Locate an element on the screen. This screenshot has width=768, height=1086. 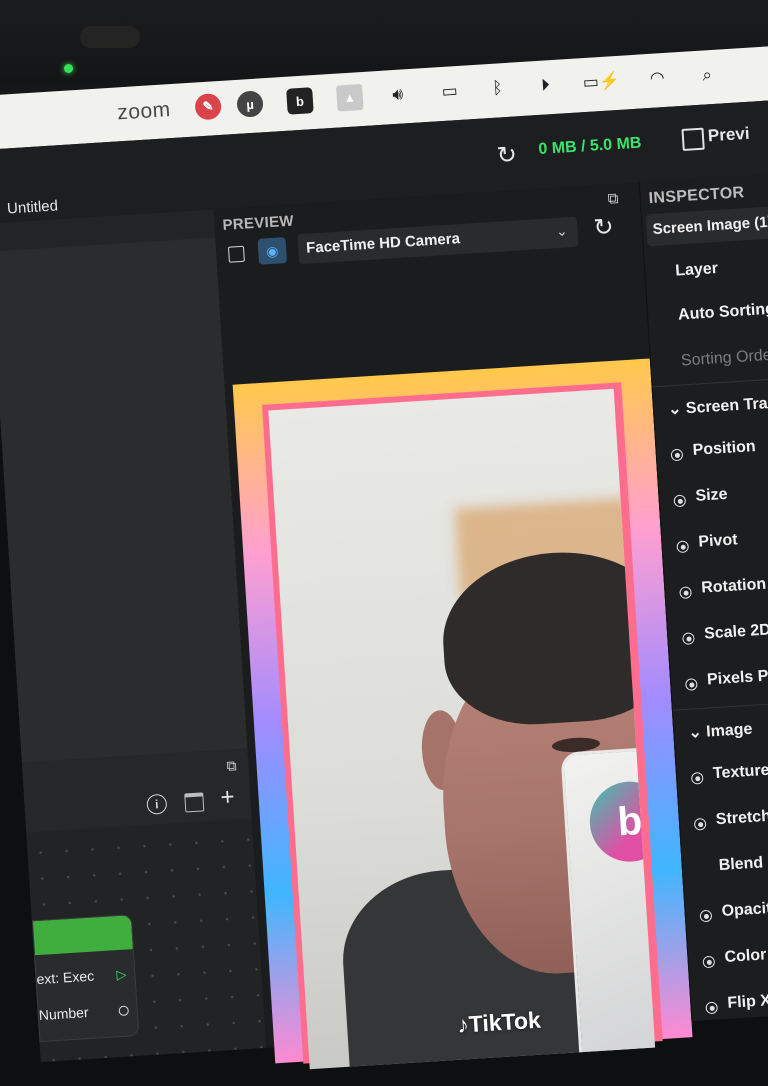
prop-texture: Texture is located at coordinates (740, 772).